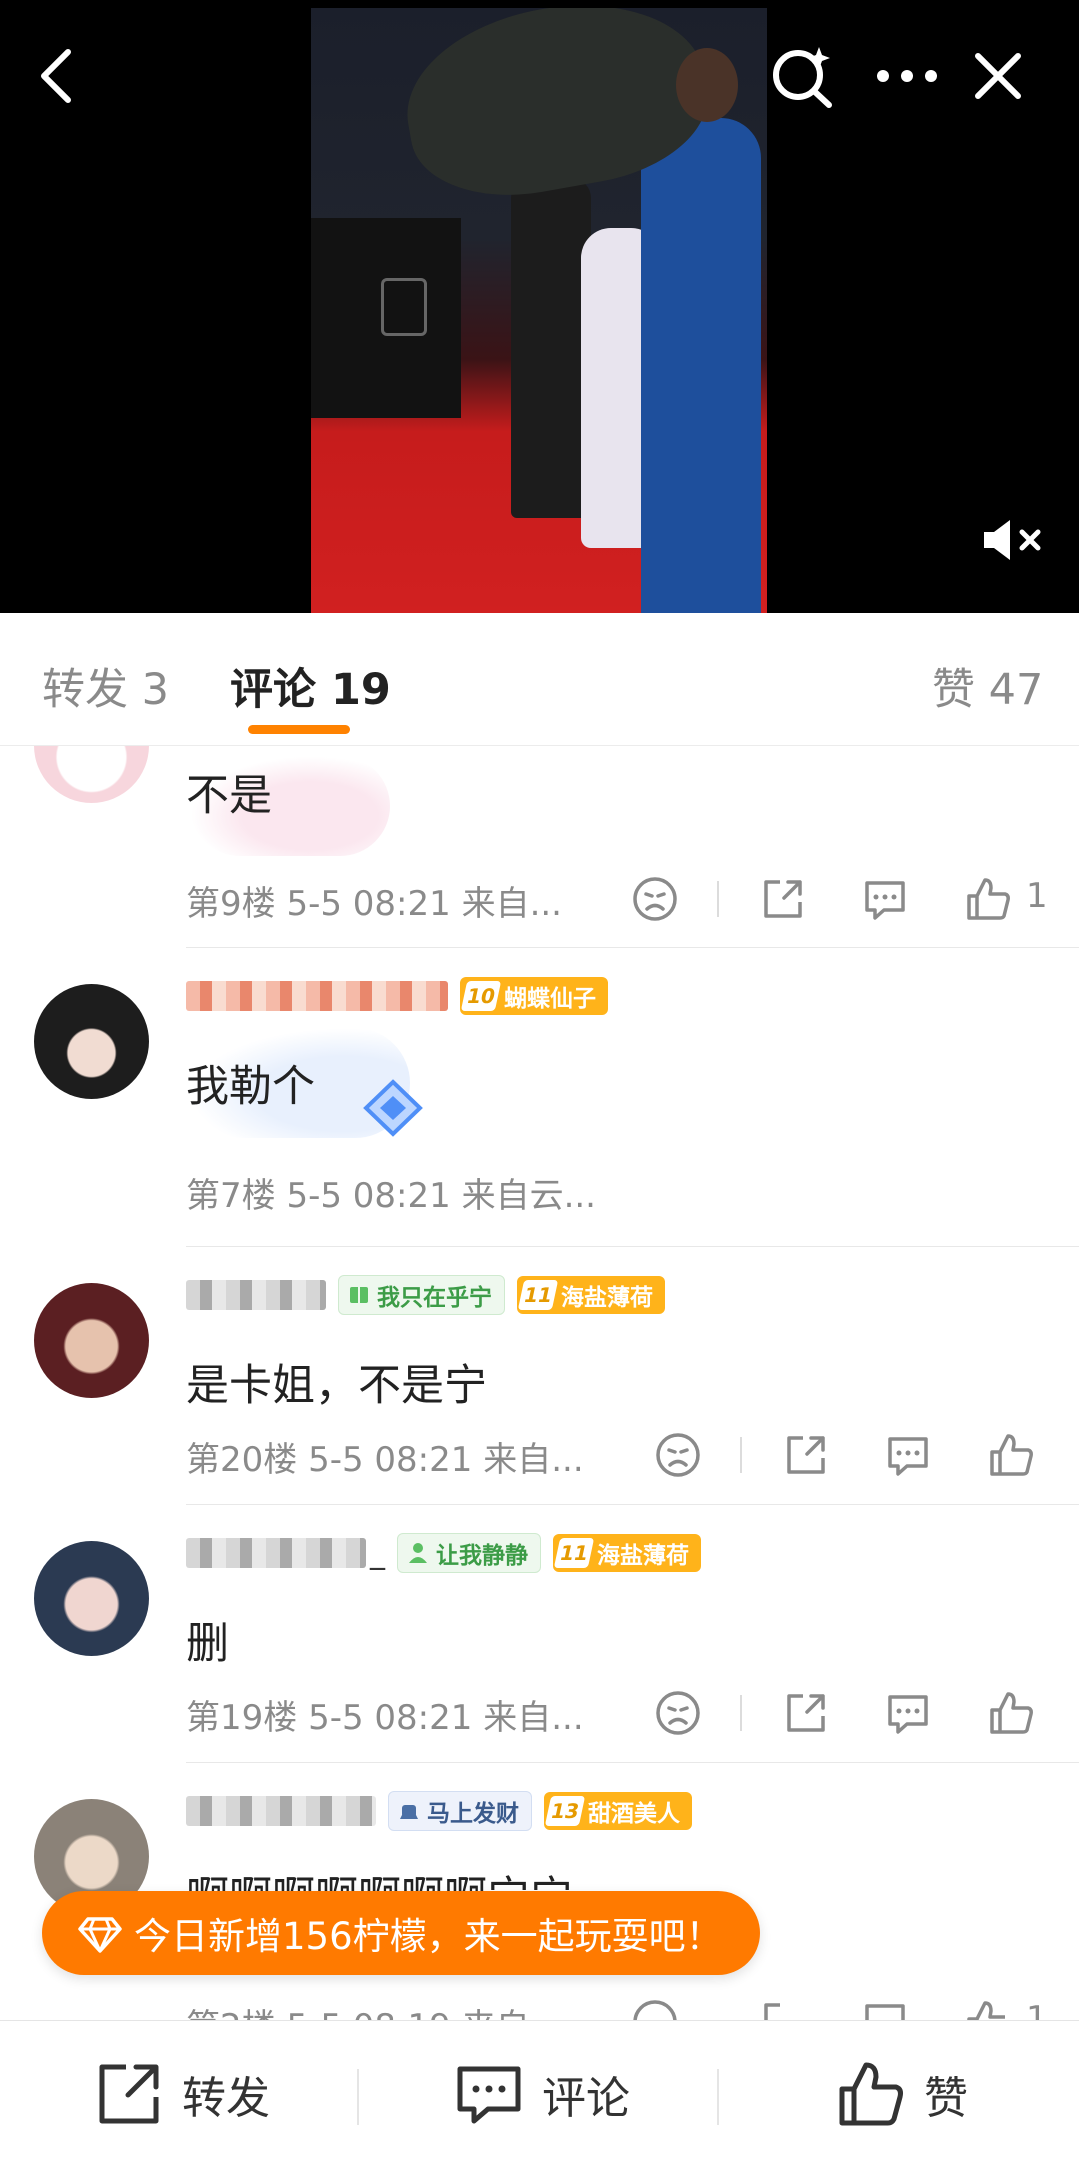 This screenshot has width=1079, height=2167. I want to click on like-button: 赞, so click(902, 2094).